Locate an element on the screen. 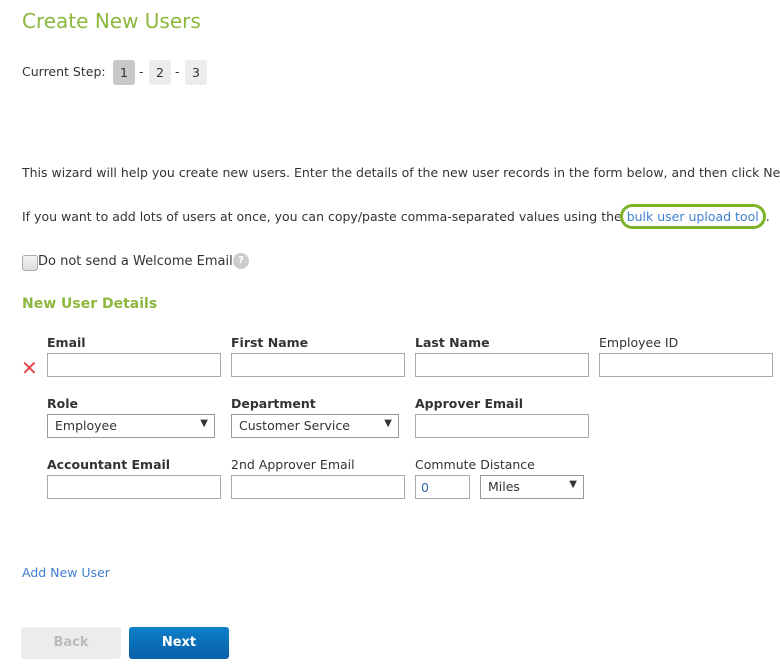  department-label: Department is located at coordinates (273, 403).